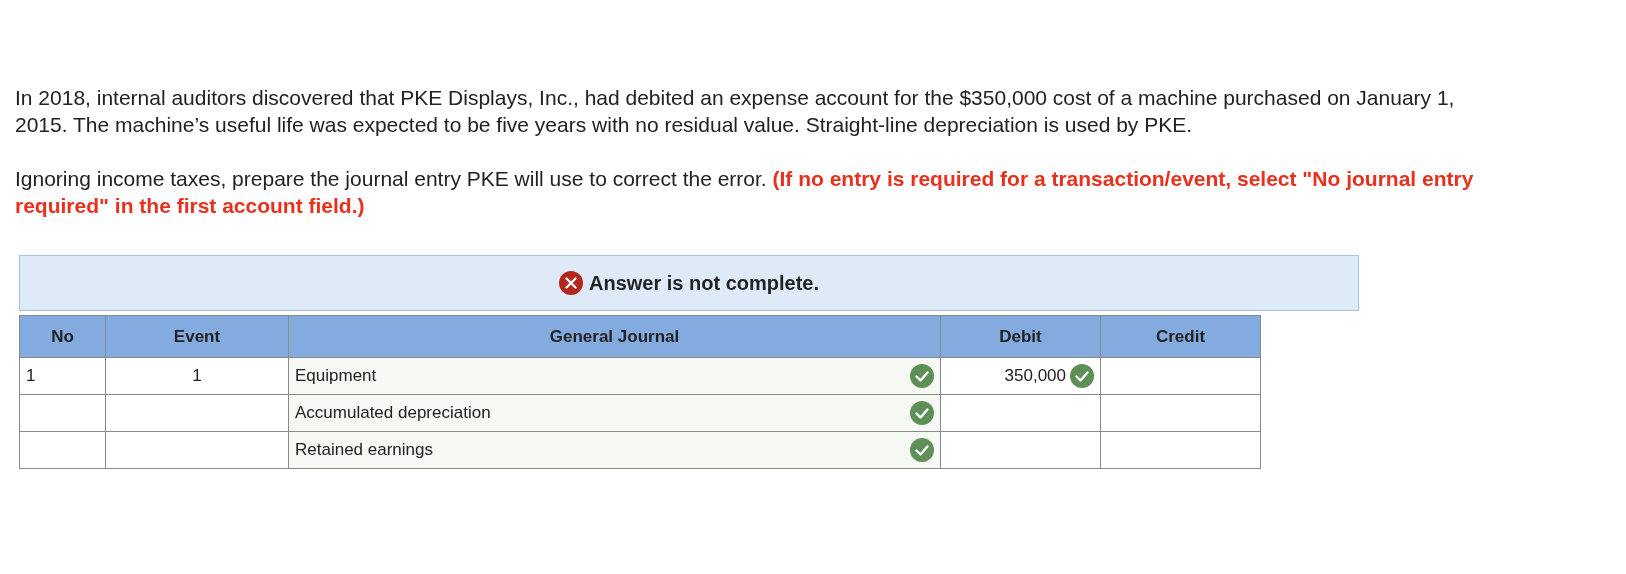 The image size is (1626, 574). Describe the element at coordinates (62, 336) in the screenshot. I see `column-header: No` at that location.